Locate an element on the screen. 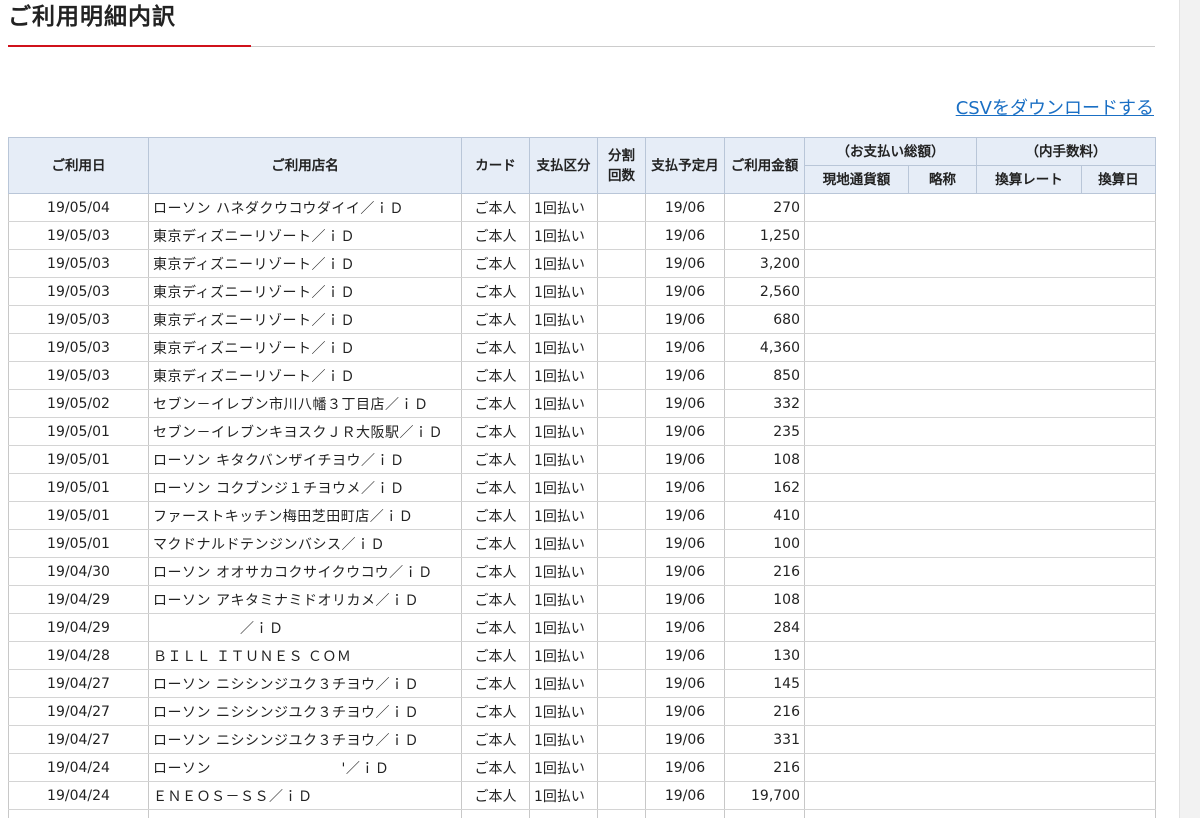 Image resolution: width=1200 pixels, height=818 pixels. header-date: ご利用日 is located at coordinates (78, 165).